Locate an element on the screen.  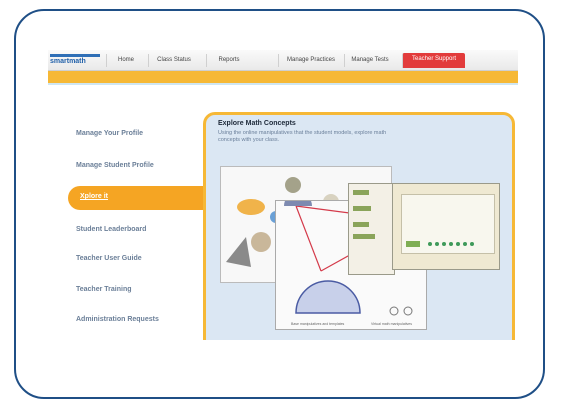
tab-manage-tests: Manage Tests is located at coordinates (369, 60).